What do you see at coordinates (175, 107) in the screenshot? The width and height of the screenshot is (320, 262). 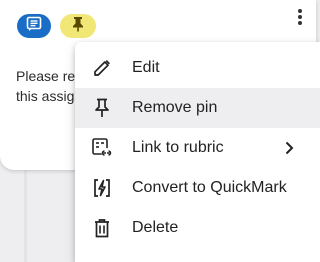 I see `menu-item-label: Remove pin` at bounding box center [175, 107].